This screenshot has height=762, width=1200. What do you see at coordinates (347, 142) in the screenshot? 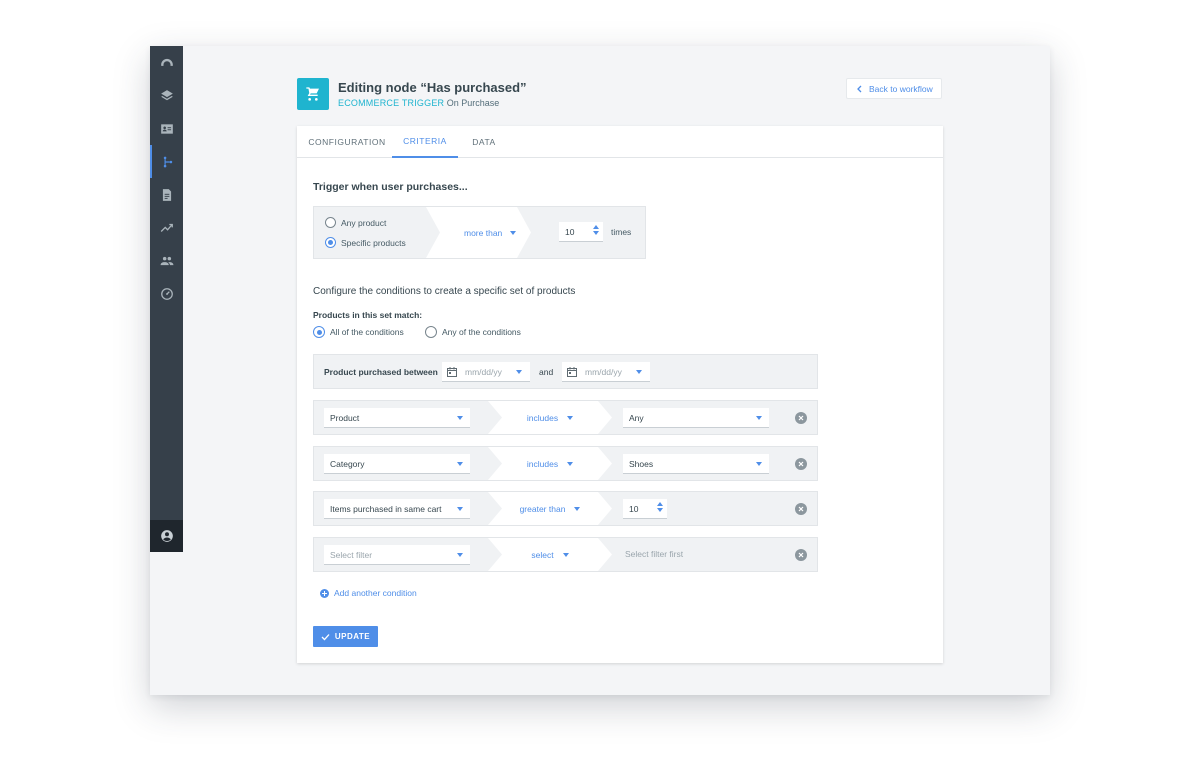
I see `tab-configuration: CONFIGURATION` at bounding box center [347, 142].